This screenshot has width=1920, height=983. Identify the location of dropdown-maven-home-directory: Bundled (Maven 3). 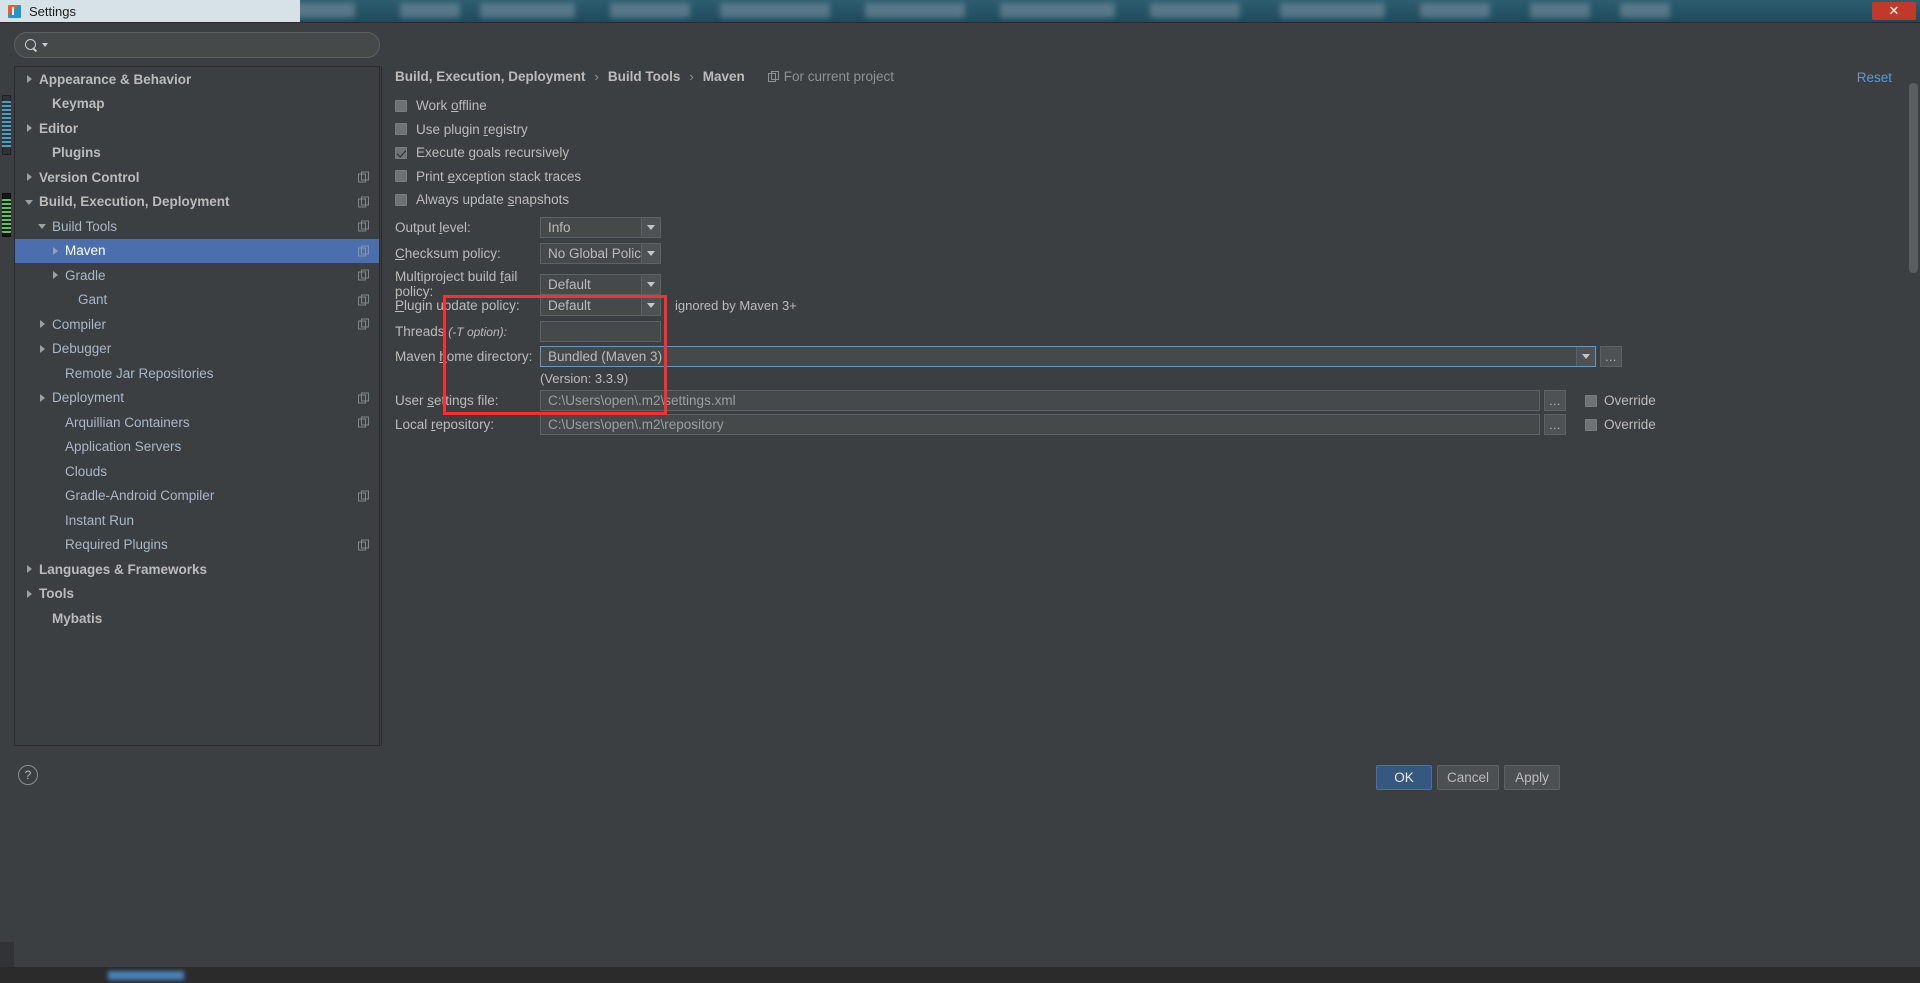
(1068, 356).